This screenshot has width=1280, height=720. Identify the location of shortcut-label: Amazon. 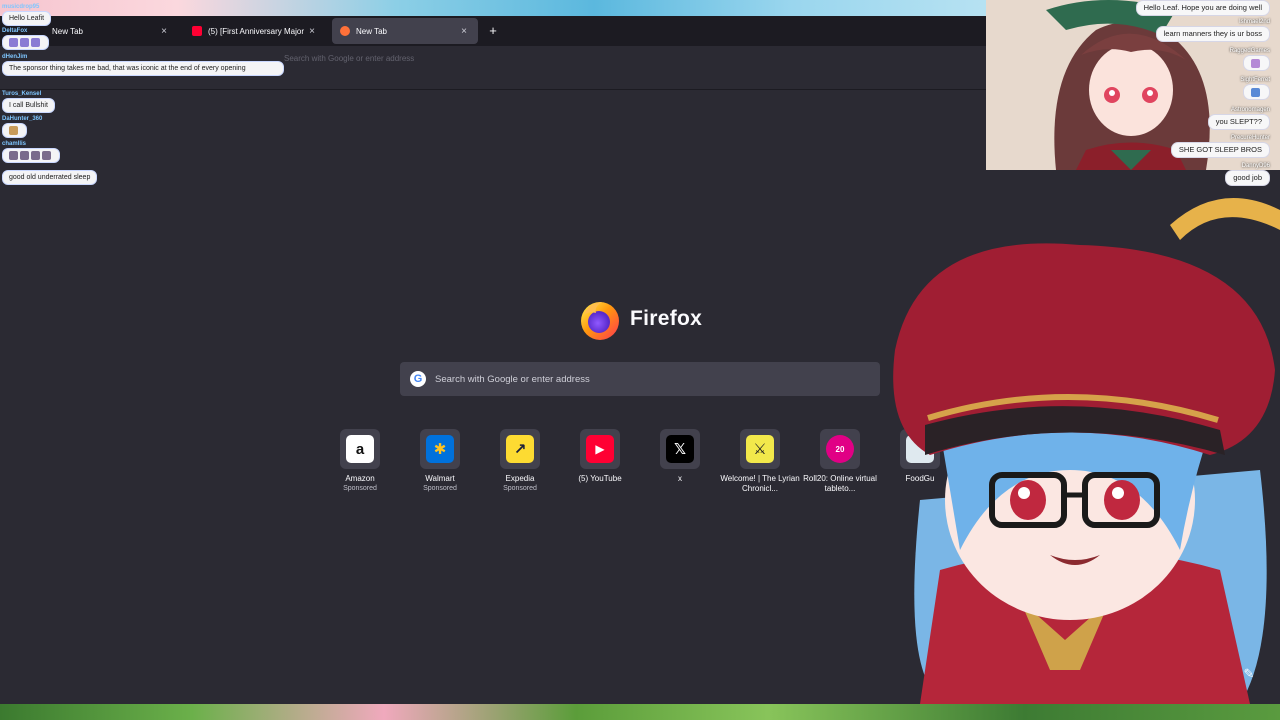
(360, 478).